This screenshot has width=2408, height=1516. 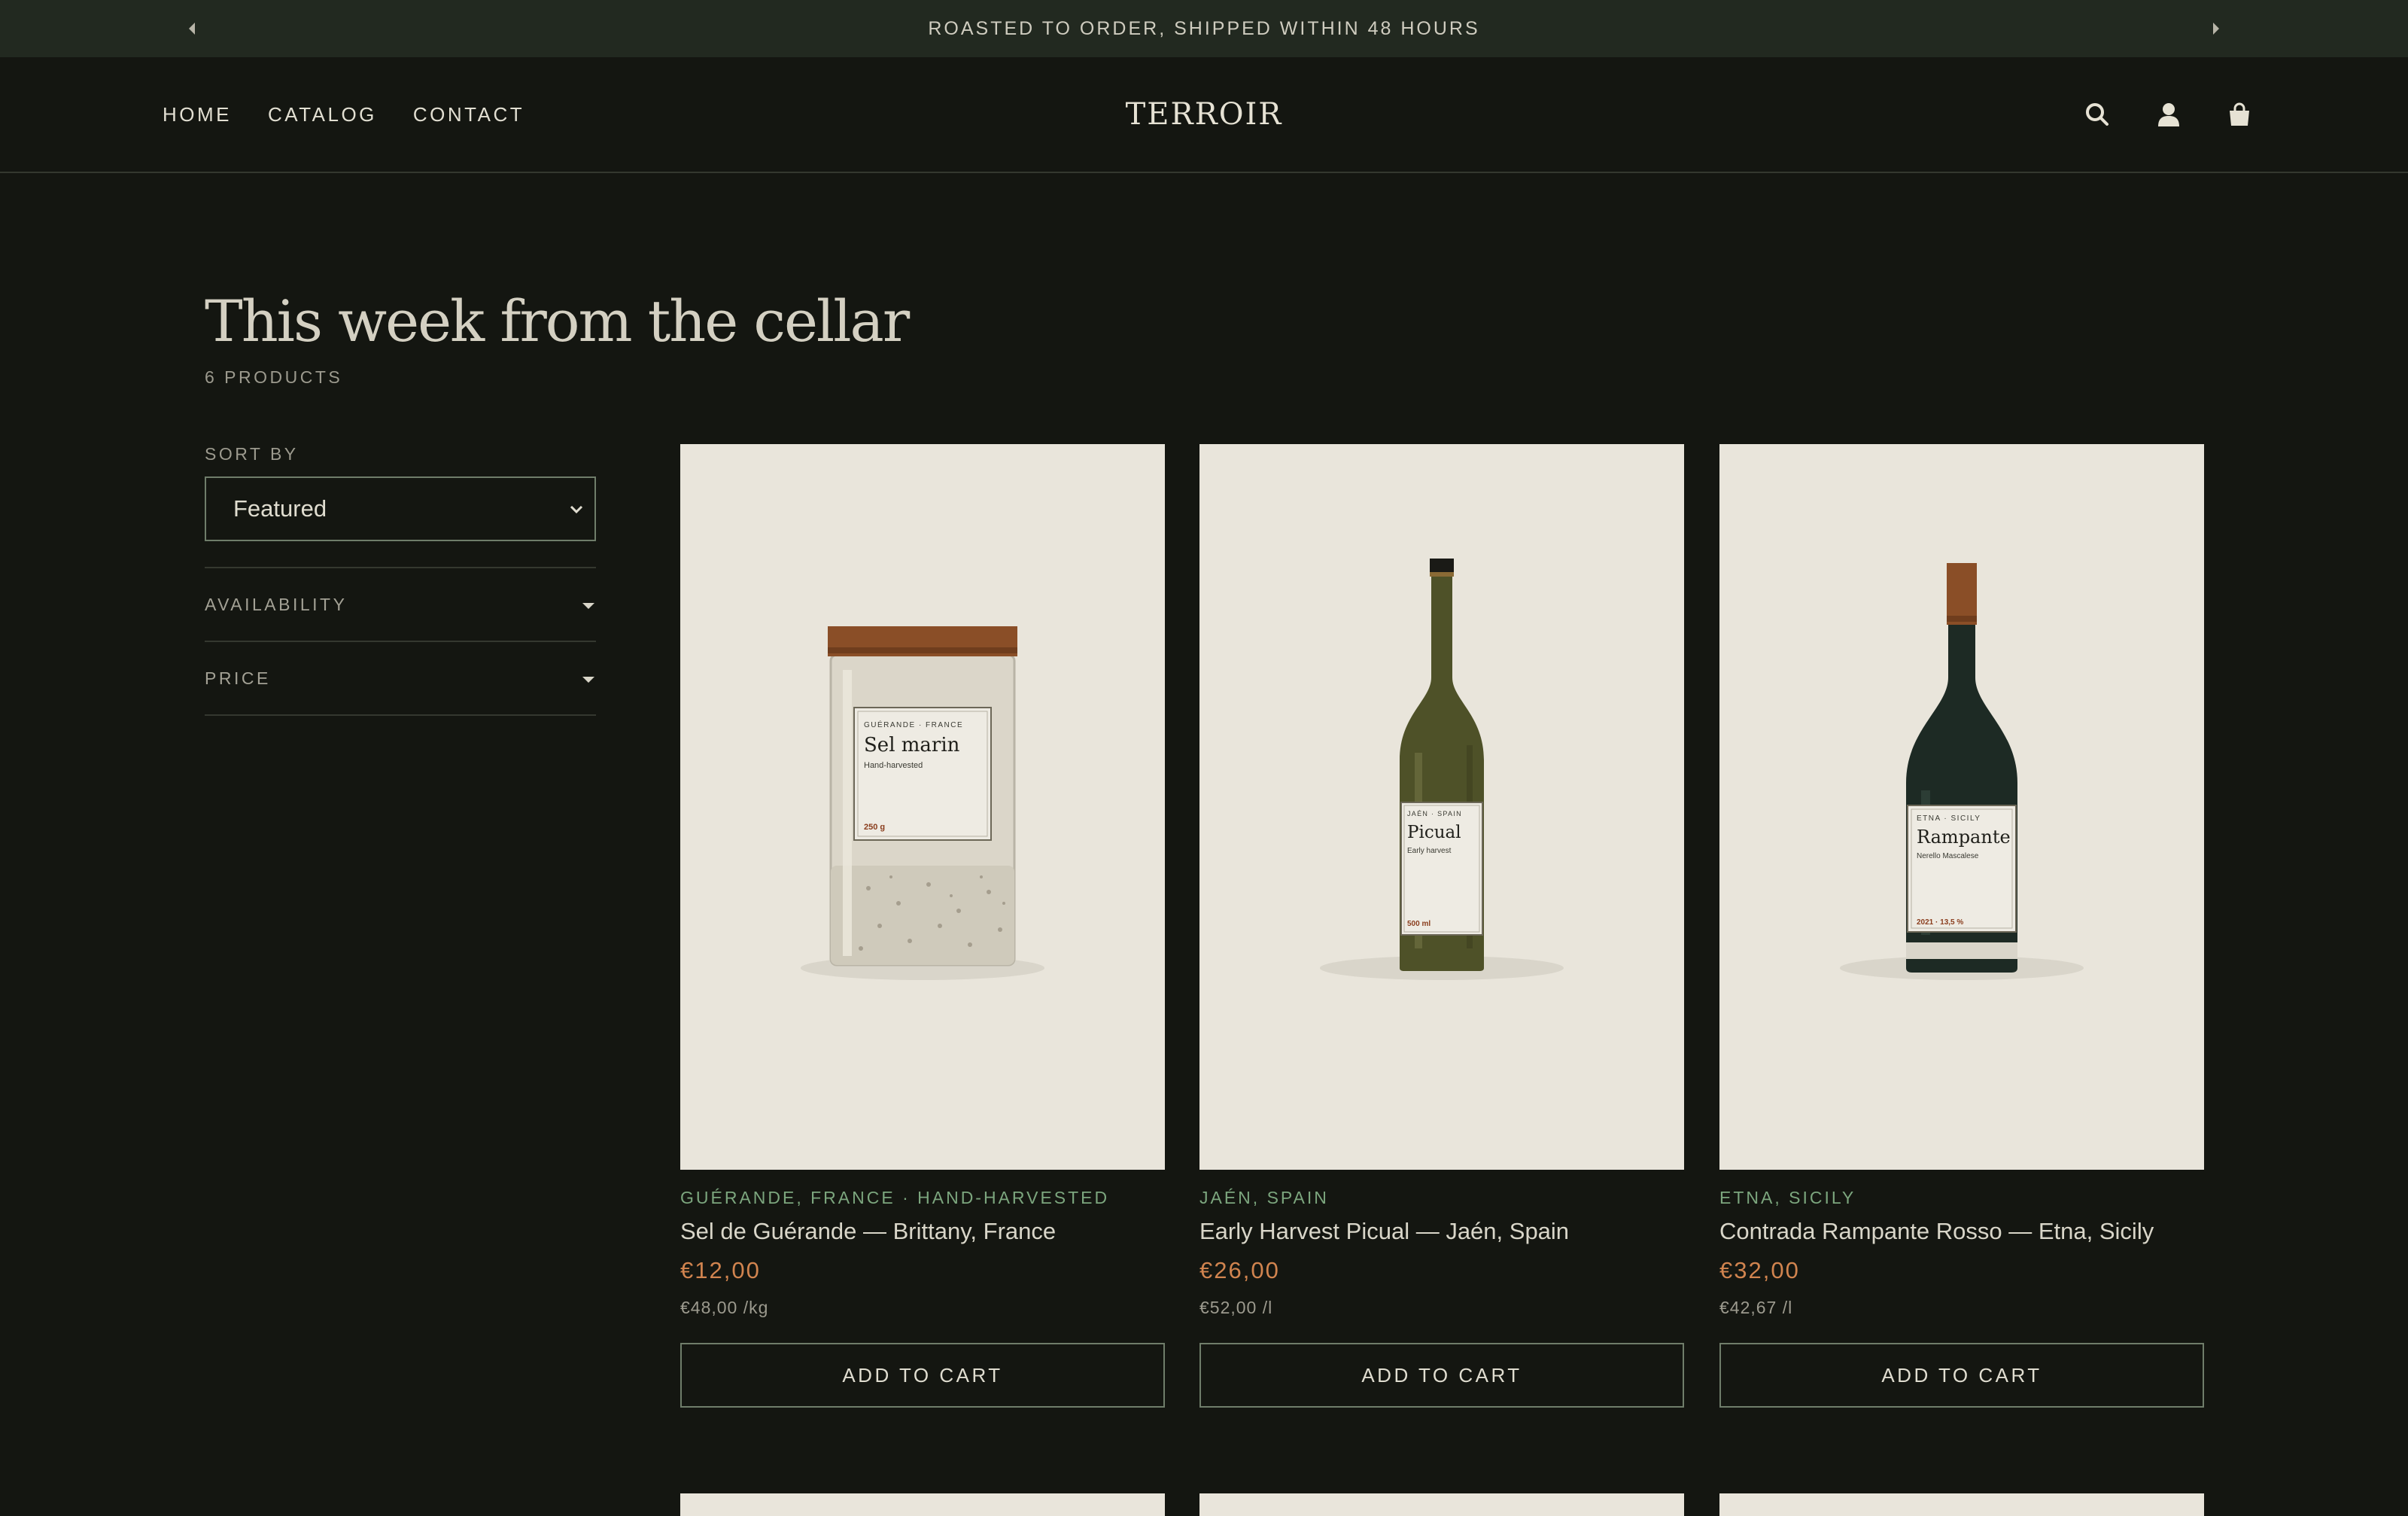 I want to click on label-region: ETNA · SICILY, so click(x=1949, y=818).